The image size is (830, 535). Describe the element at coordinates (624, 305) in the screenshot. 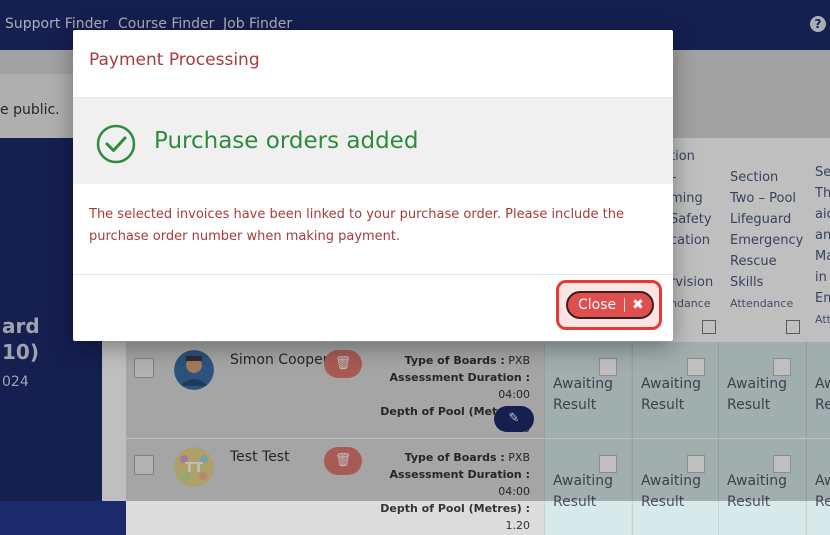

I see `button-separator` at that location.